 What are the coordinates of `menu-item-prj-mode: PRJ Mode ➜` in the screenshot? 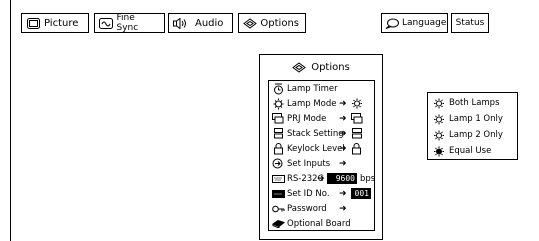 It's located at (321, 118).